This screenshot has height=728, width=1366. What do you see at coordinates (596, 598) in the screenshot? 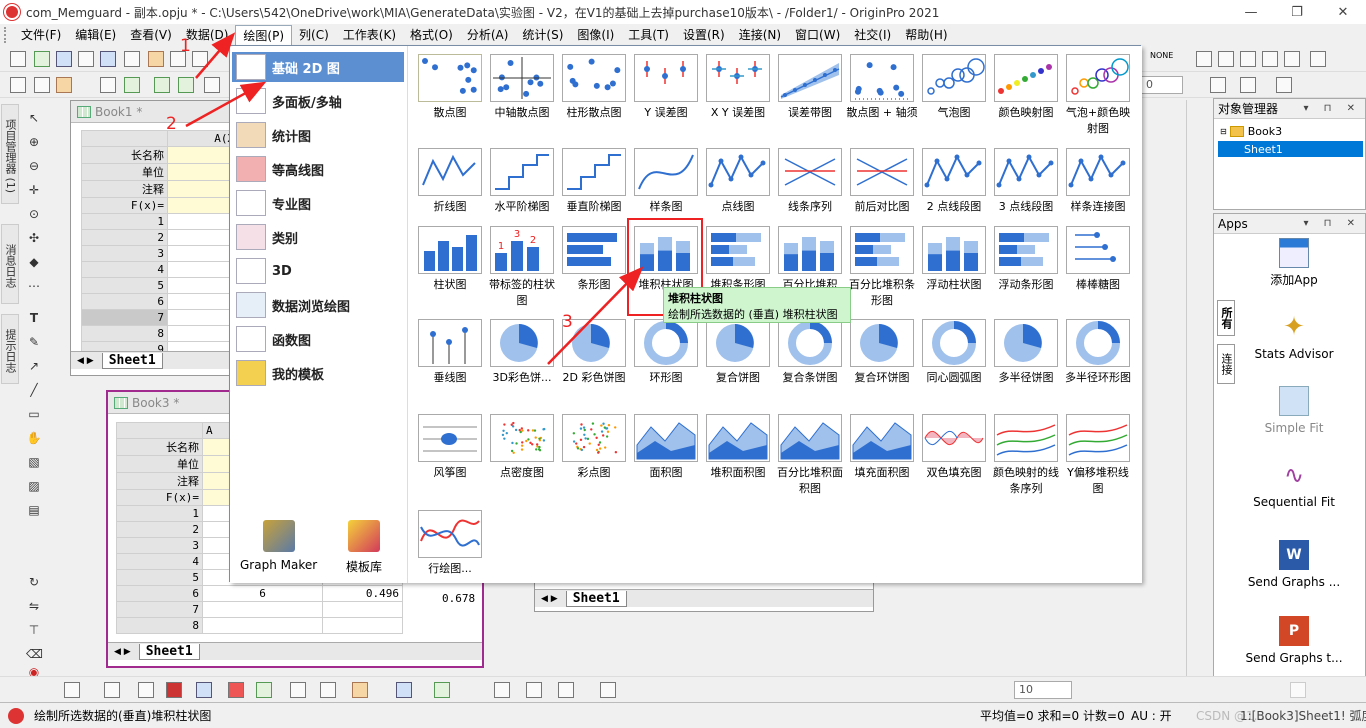
I see `sheet1-tab: Sheet1` at bounding box center [596, 598].